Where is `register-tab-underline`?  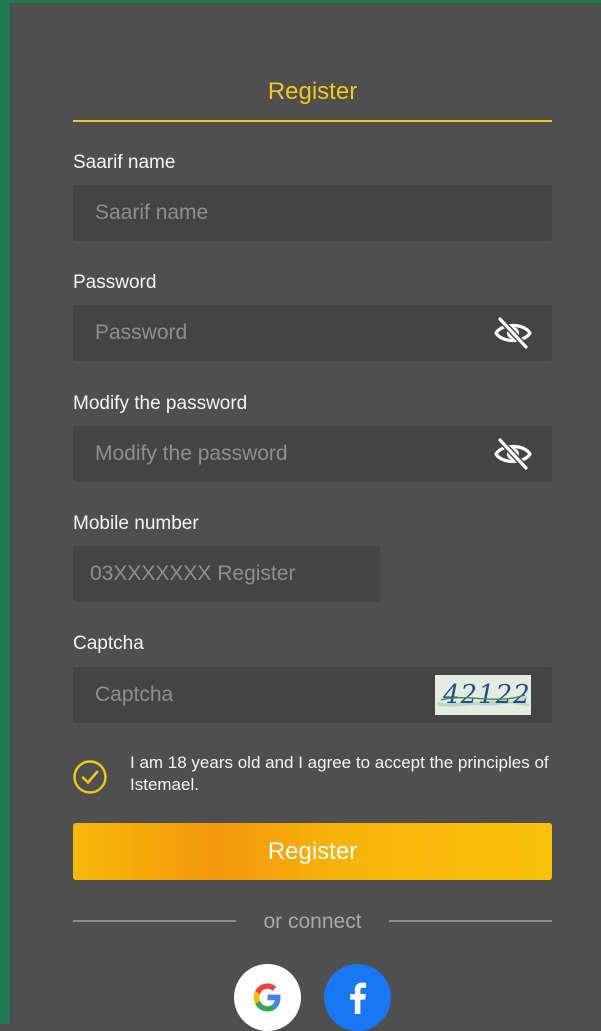
register-tab-underline is located at coordinates (312, 121).